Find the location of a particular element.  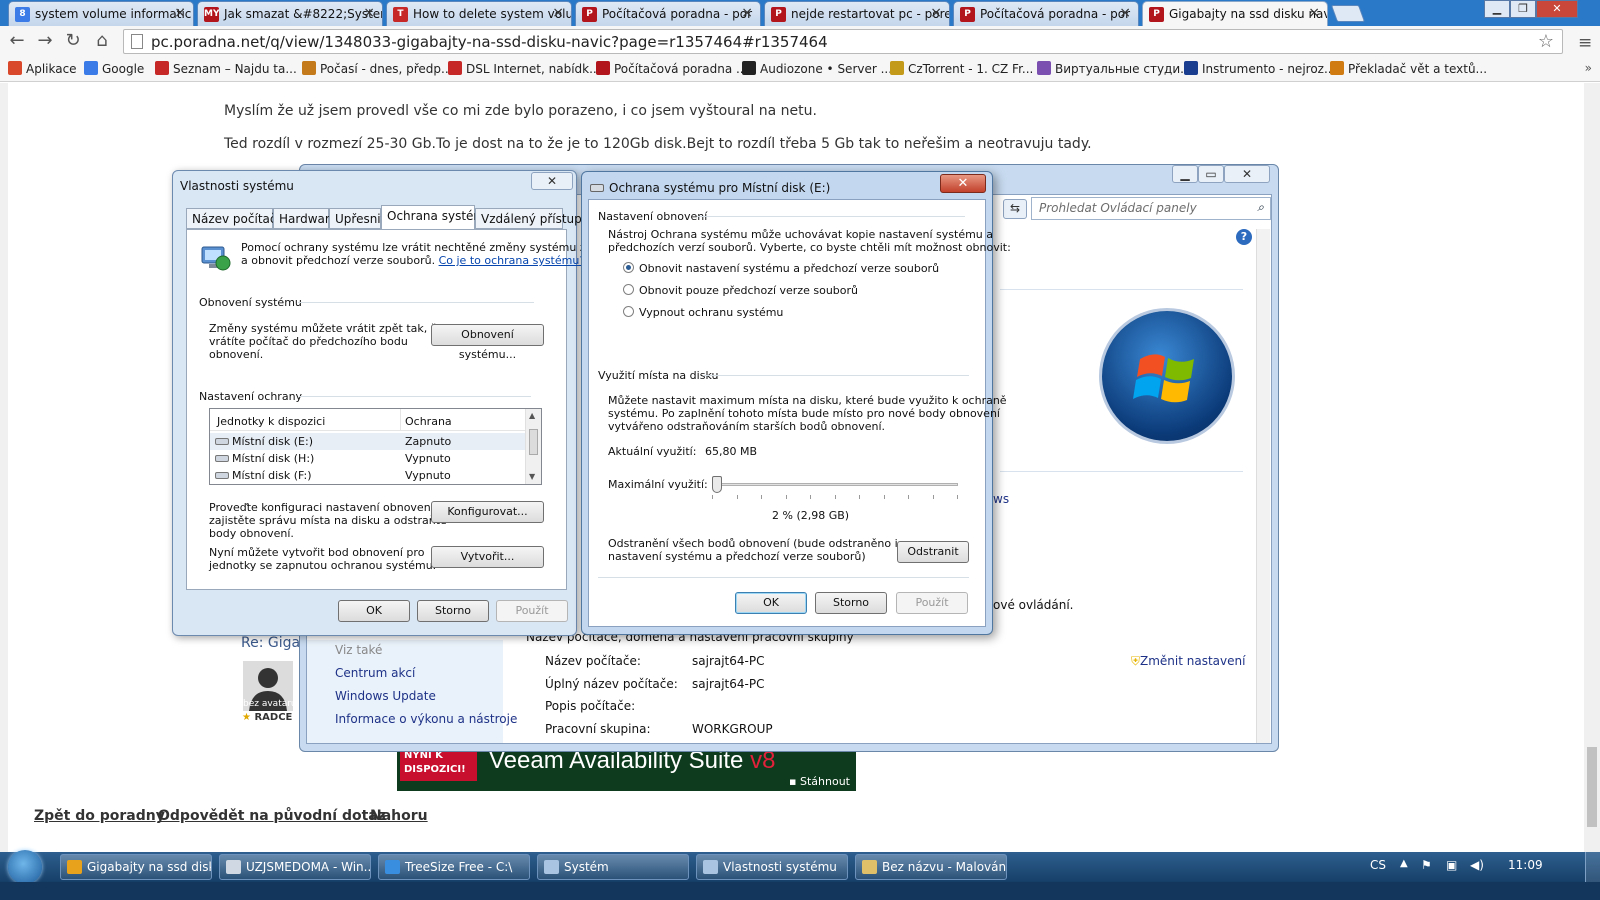

change-settings-link: ⛨Změnit nastavení is located at coordinates (1188, 661).